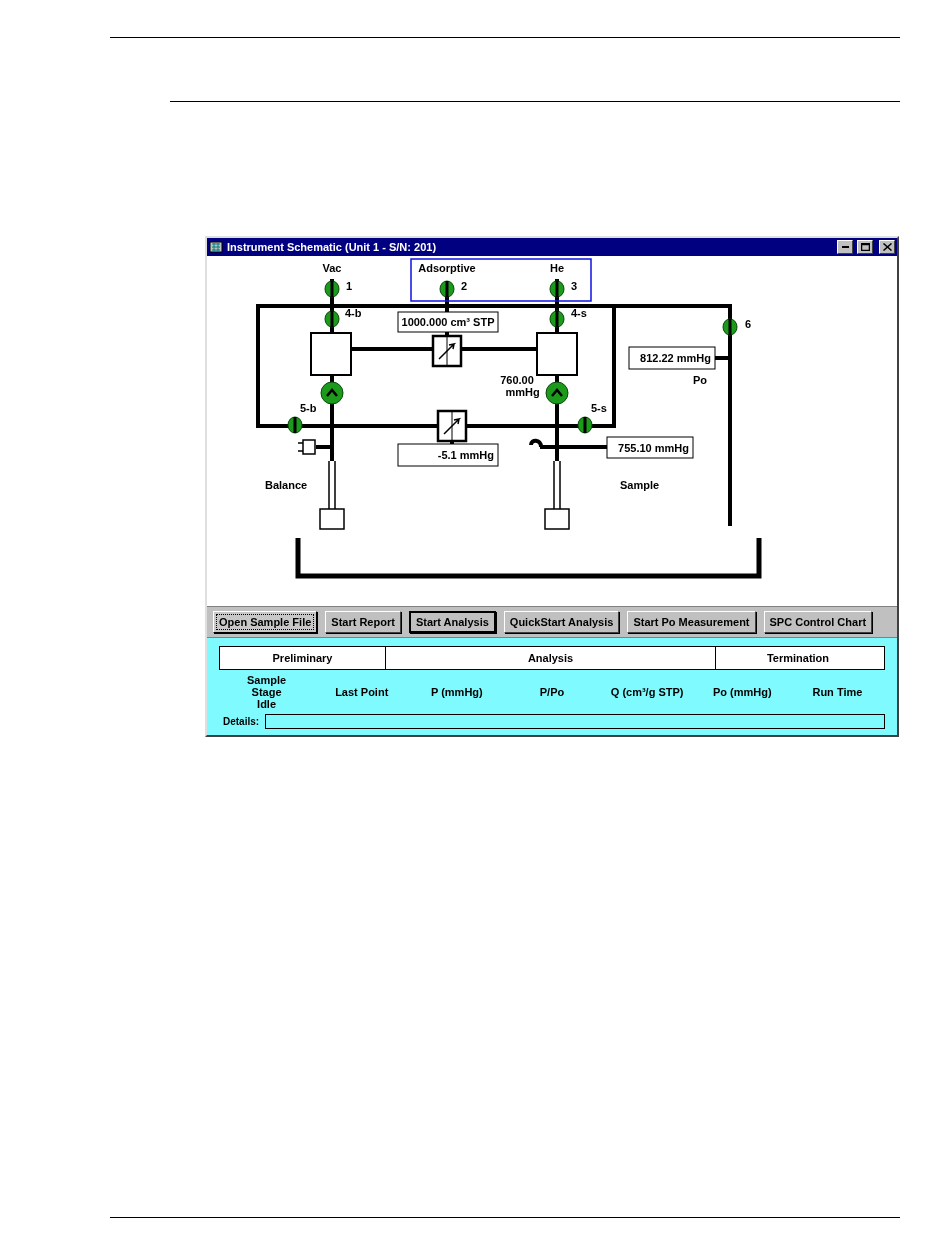 This screenshot has width=950, height=1254. What do you see at coordinates (550, 658) in the screenshot?
I see `stage-header: Analysis` at bounding box center [550, 658].